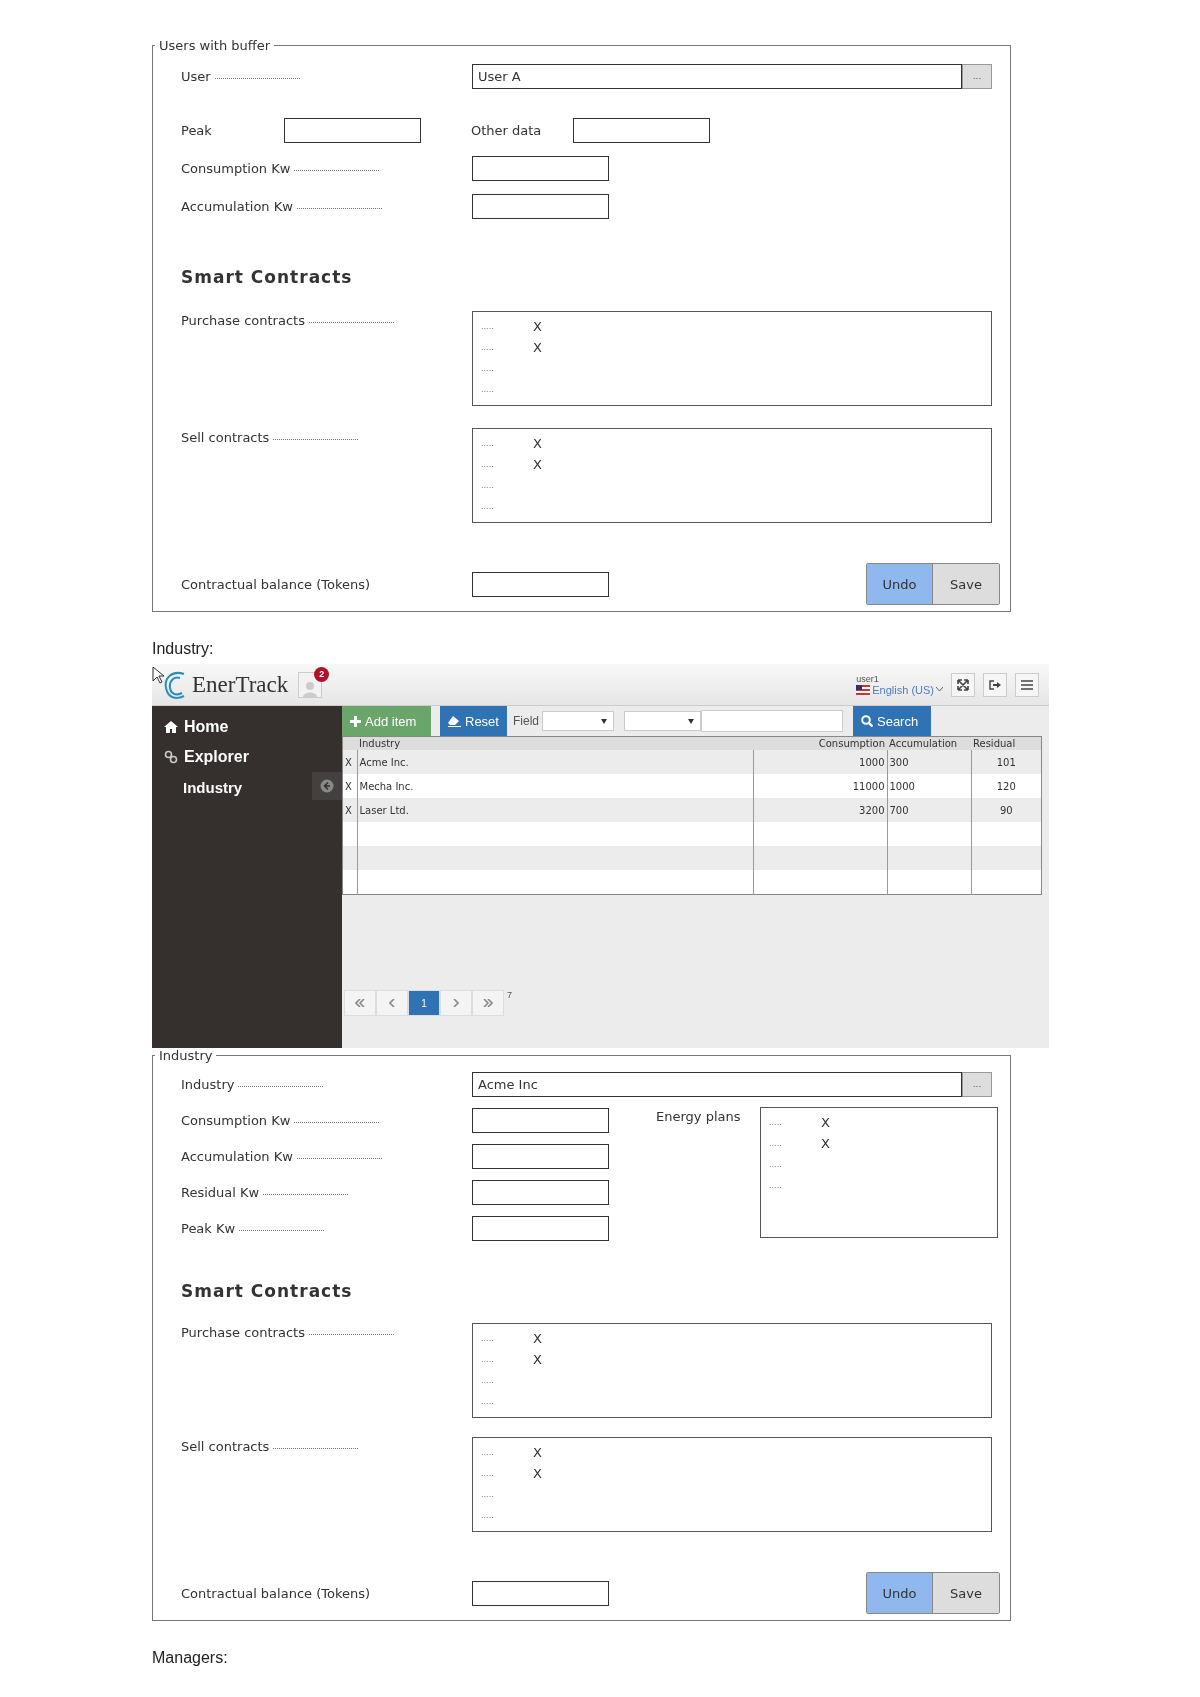 Image resolution: width=1200 pixels, height=1697 pixels. I want to click on expand-icon, so click(963, 684).